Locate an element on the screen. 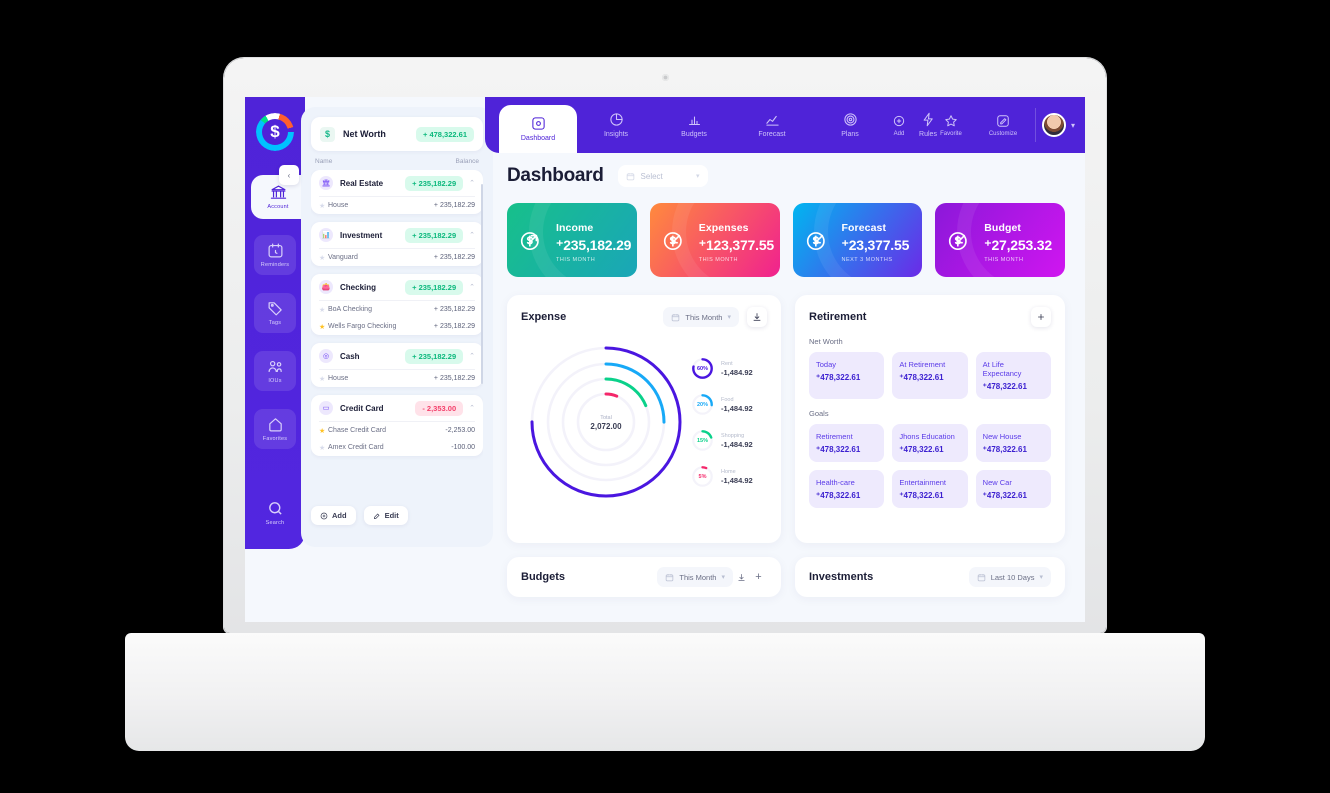  favorite-button: Favorite is located at coordinates (951, 125).